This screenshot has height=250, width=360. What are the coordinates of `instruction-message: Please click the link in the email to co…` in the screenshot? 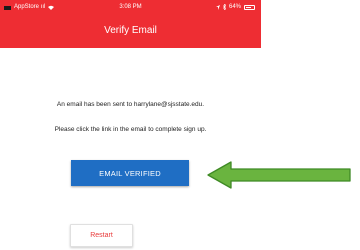 It's located at (130, 129).